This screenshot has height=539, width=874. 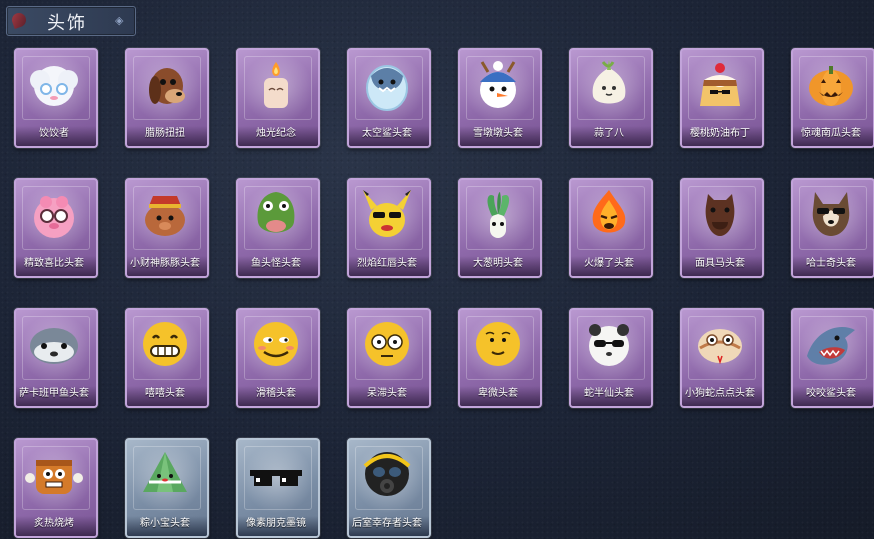 I want to click on headwear-item: 炙热烧烤, so click(x=56, y=488).